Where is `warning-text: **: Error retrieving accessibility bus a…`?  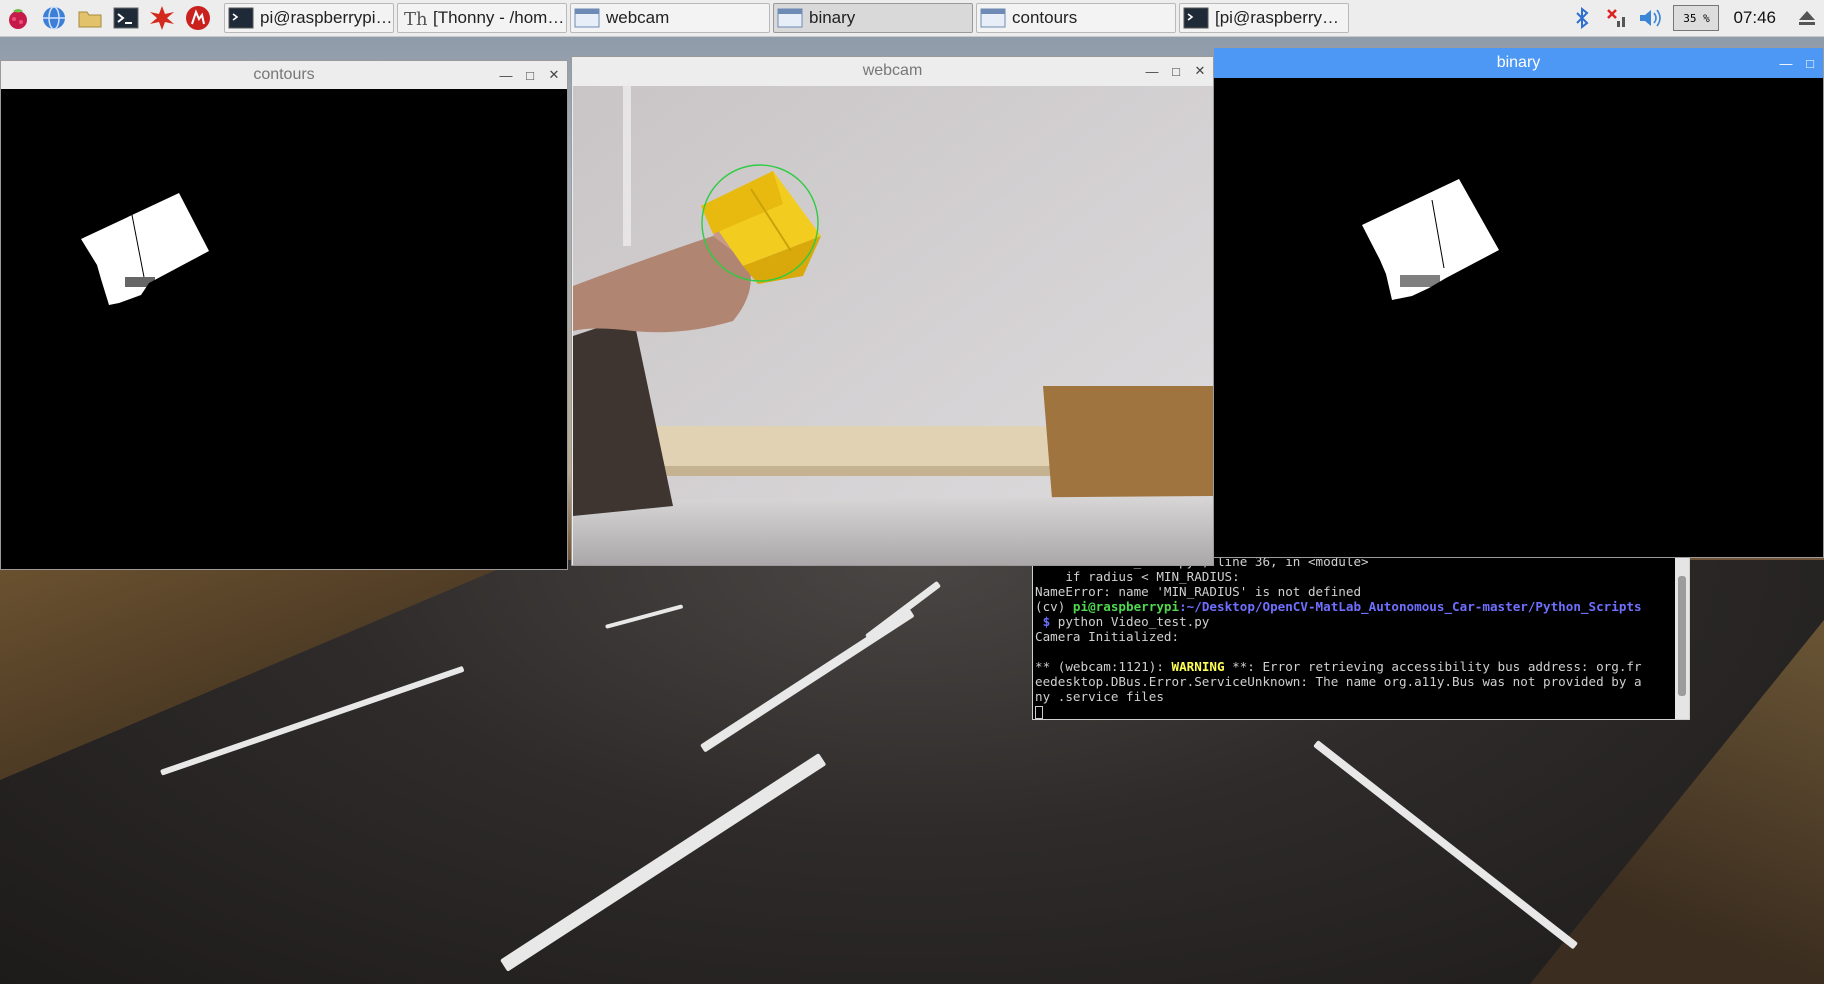 warning-text: **: Error retrieving accessibility bus a… is located at coordinates (1433, 666).